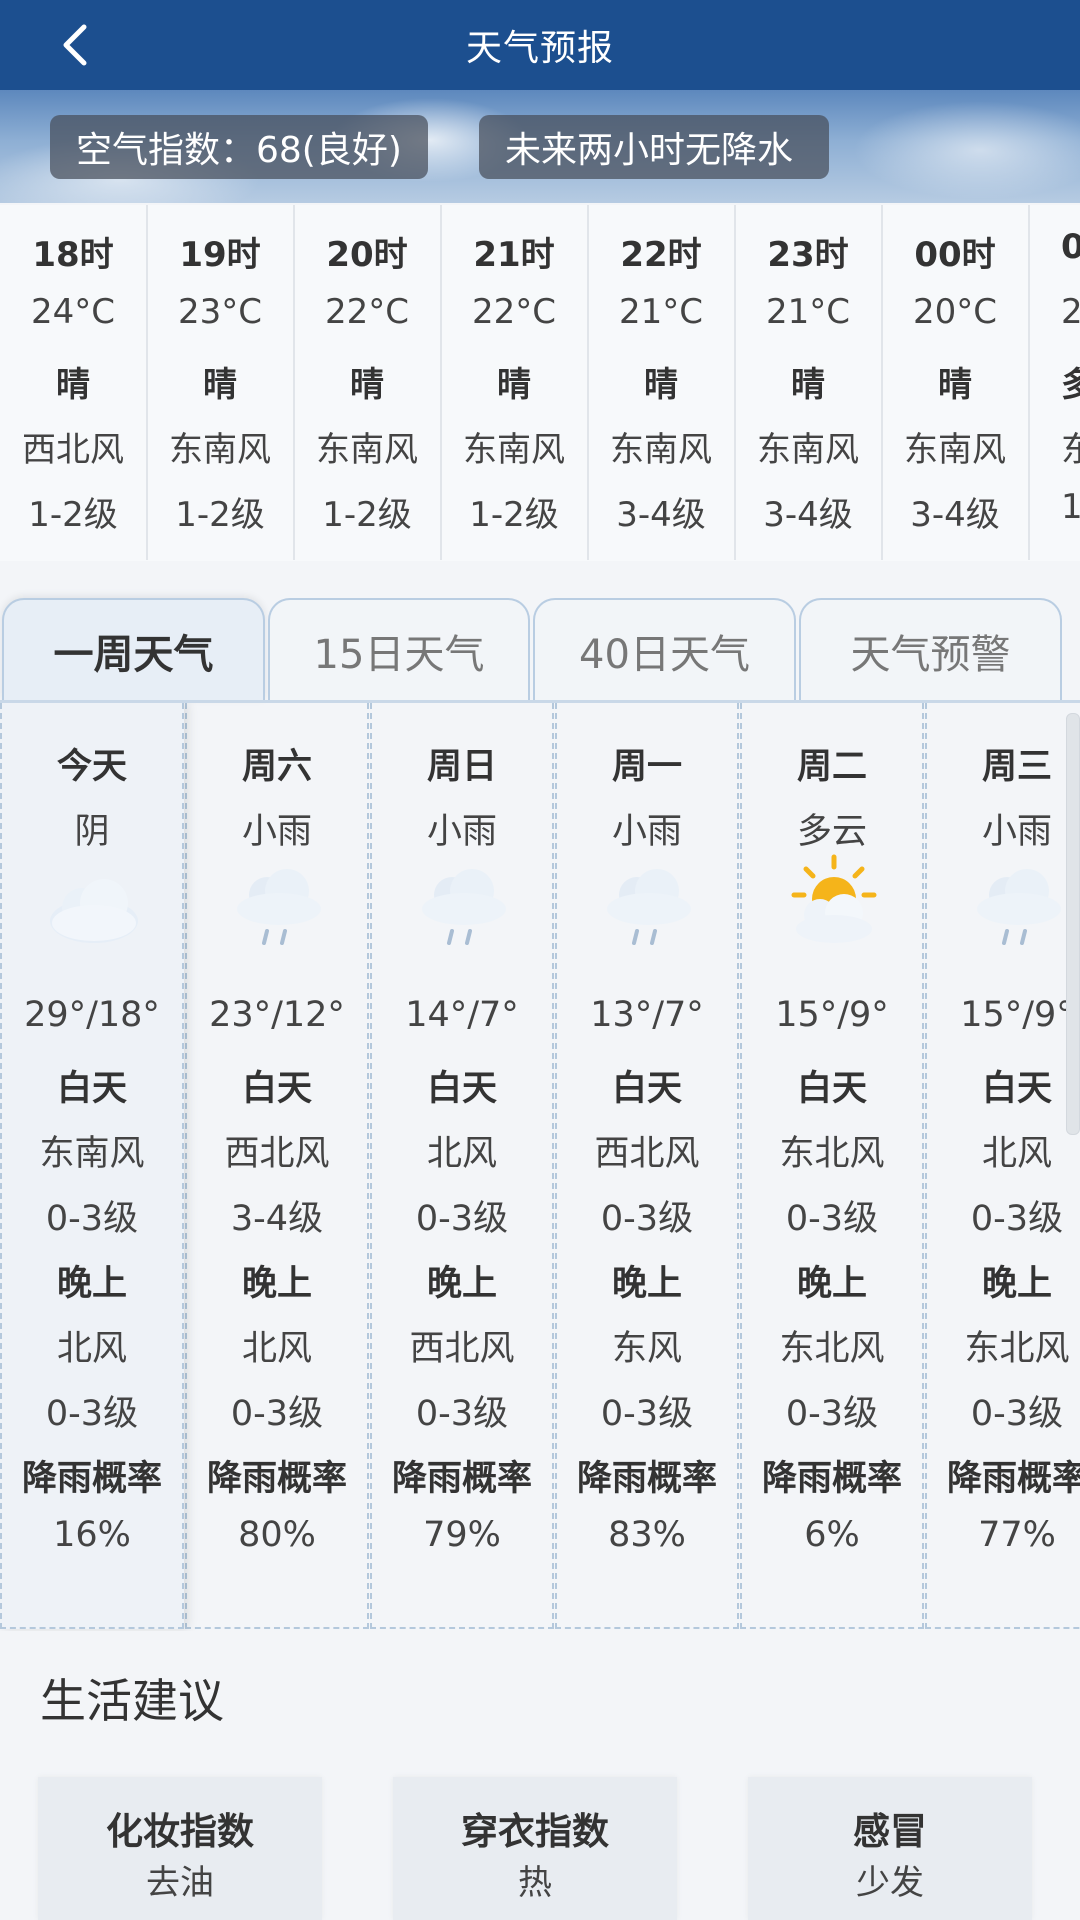  I want to click on day-condition: 阴, so click(92, 832).